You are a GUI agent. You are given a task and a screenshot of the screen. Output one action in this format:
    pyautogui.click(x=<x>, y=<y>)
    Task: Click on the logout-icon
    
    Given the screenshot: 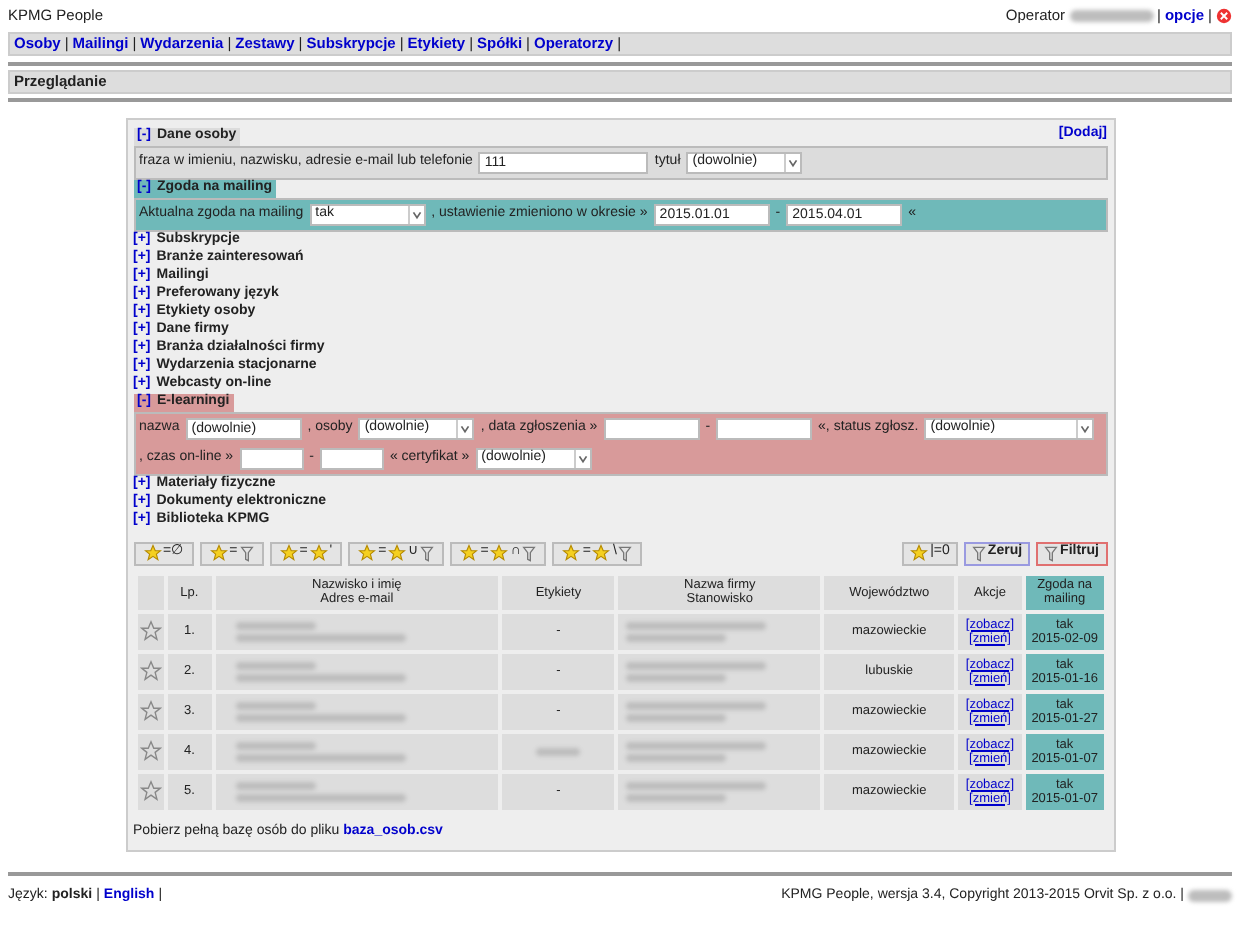 What is the action you would take?
    pyautogui.click(x=1224, y=16)
    